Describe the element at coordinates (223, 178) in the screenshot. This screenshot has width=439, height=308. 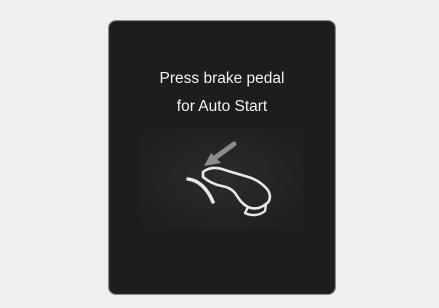
I see `brake-illustration` at that location.